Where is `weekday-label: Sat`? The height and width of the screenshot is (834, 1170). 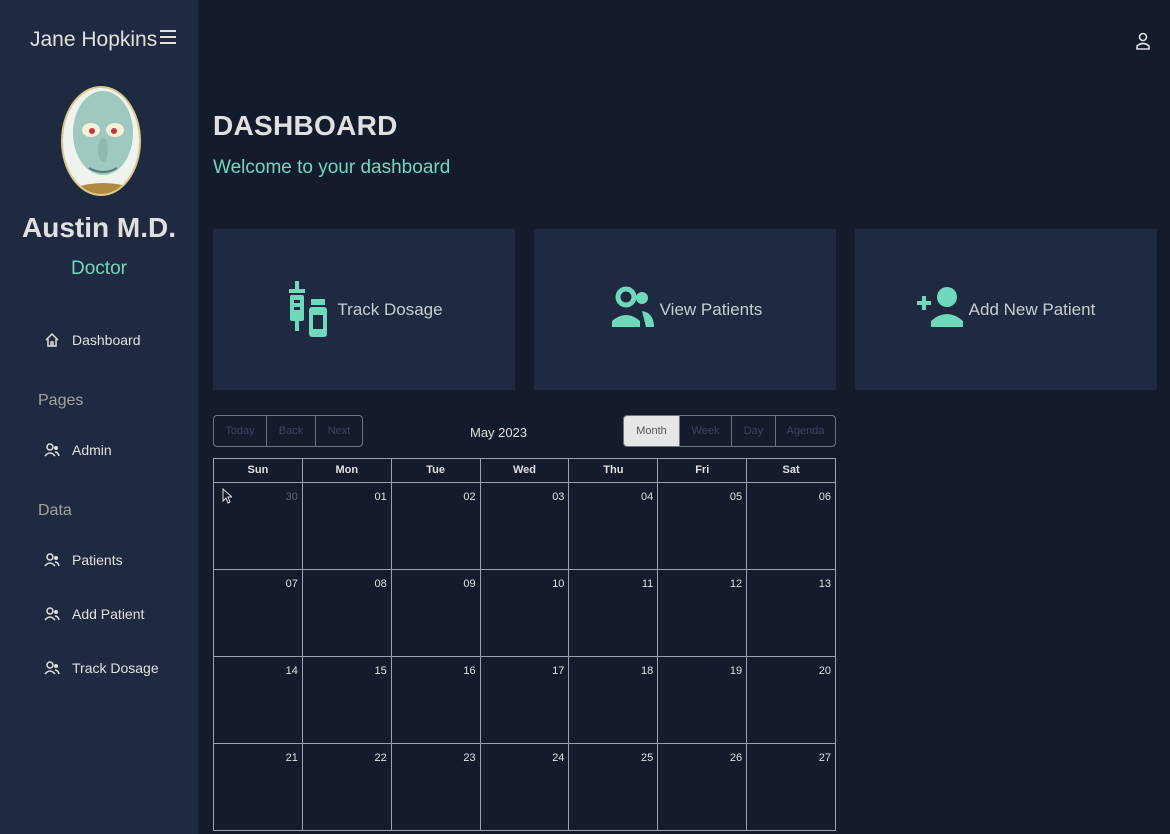
weekday-label: Sat is located at coordinates (792, 470).